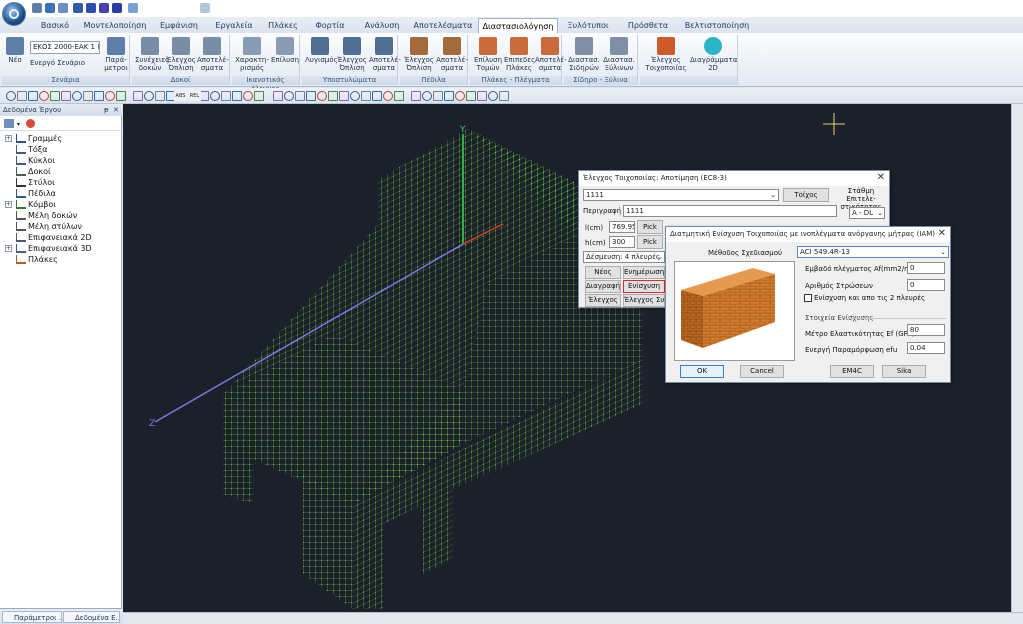 Image resolution: width=1023 pixels, height=624 pixels. What do you see at coordinates (9, 123) in the screenshot?
I see `tree-options-icon` at bounding box center [9, 123].